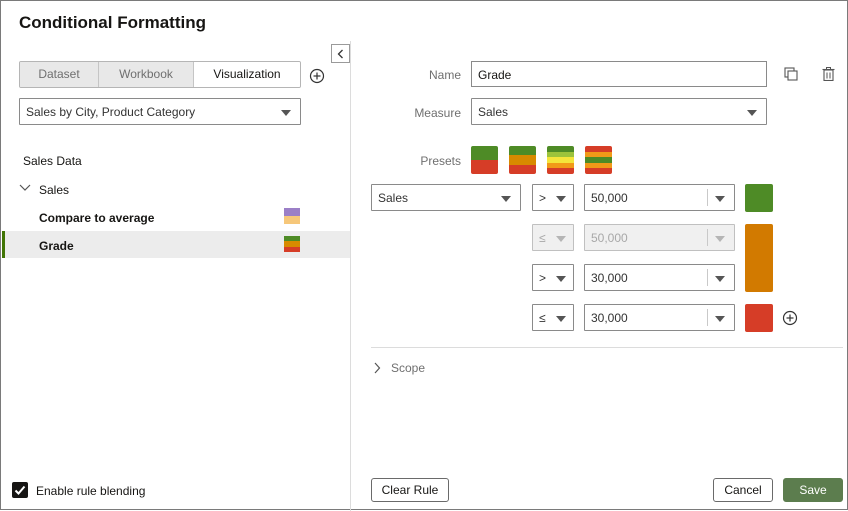 The image size is (848, 511). What do you see at coordinates (791, 74) in the screenshot?
I see `duplicate-icon` at bounding box center [791, 74].